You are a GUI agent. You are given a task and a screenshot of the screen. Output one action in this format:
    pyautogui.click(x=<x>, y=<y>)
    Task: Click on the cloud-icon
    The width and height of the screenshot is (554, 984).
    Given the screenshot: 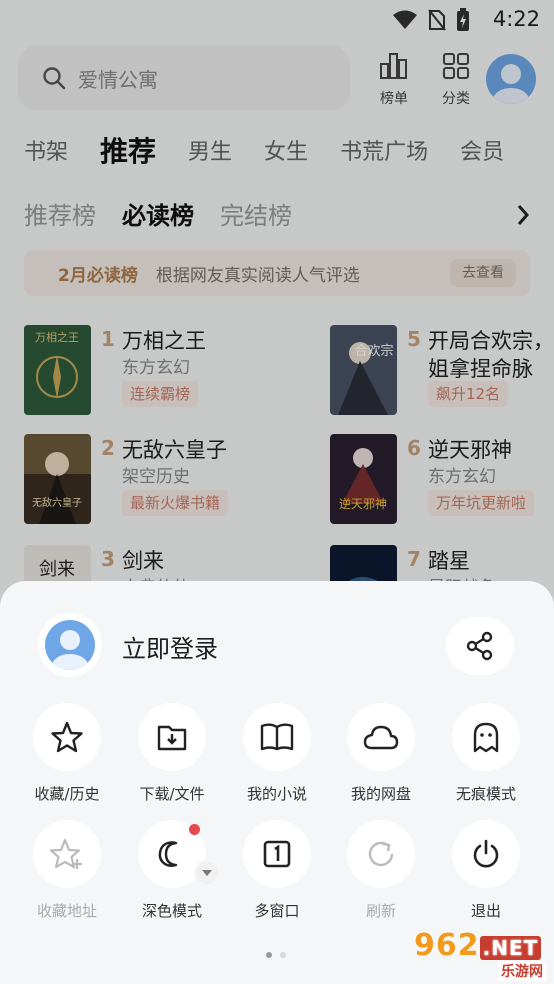 What is the action you would take?
    pyautogui.click(x=381, y=737)
    